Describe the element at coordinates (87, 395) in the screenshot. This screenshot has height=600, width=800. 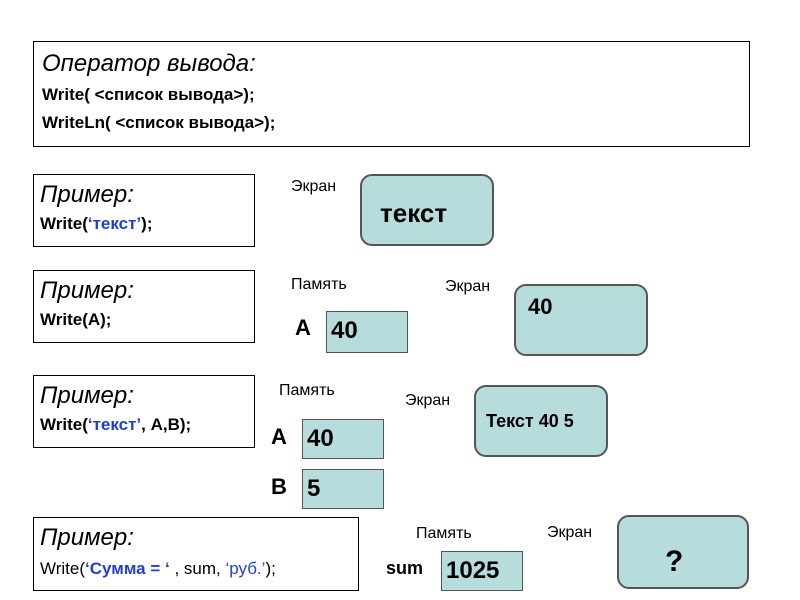
I see `example-3-title: Пример:` at that location.